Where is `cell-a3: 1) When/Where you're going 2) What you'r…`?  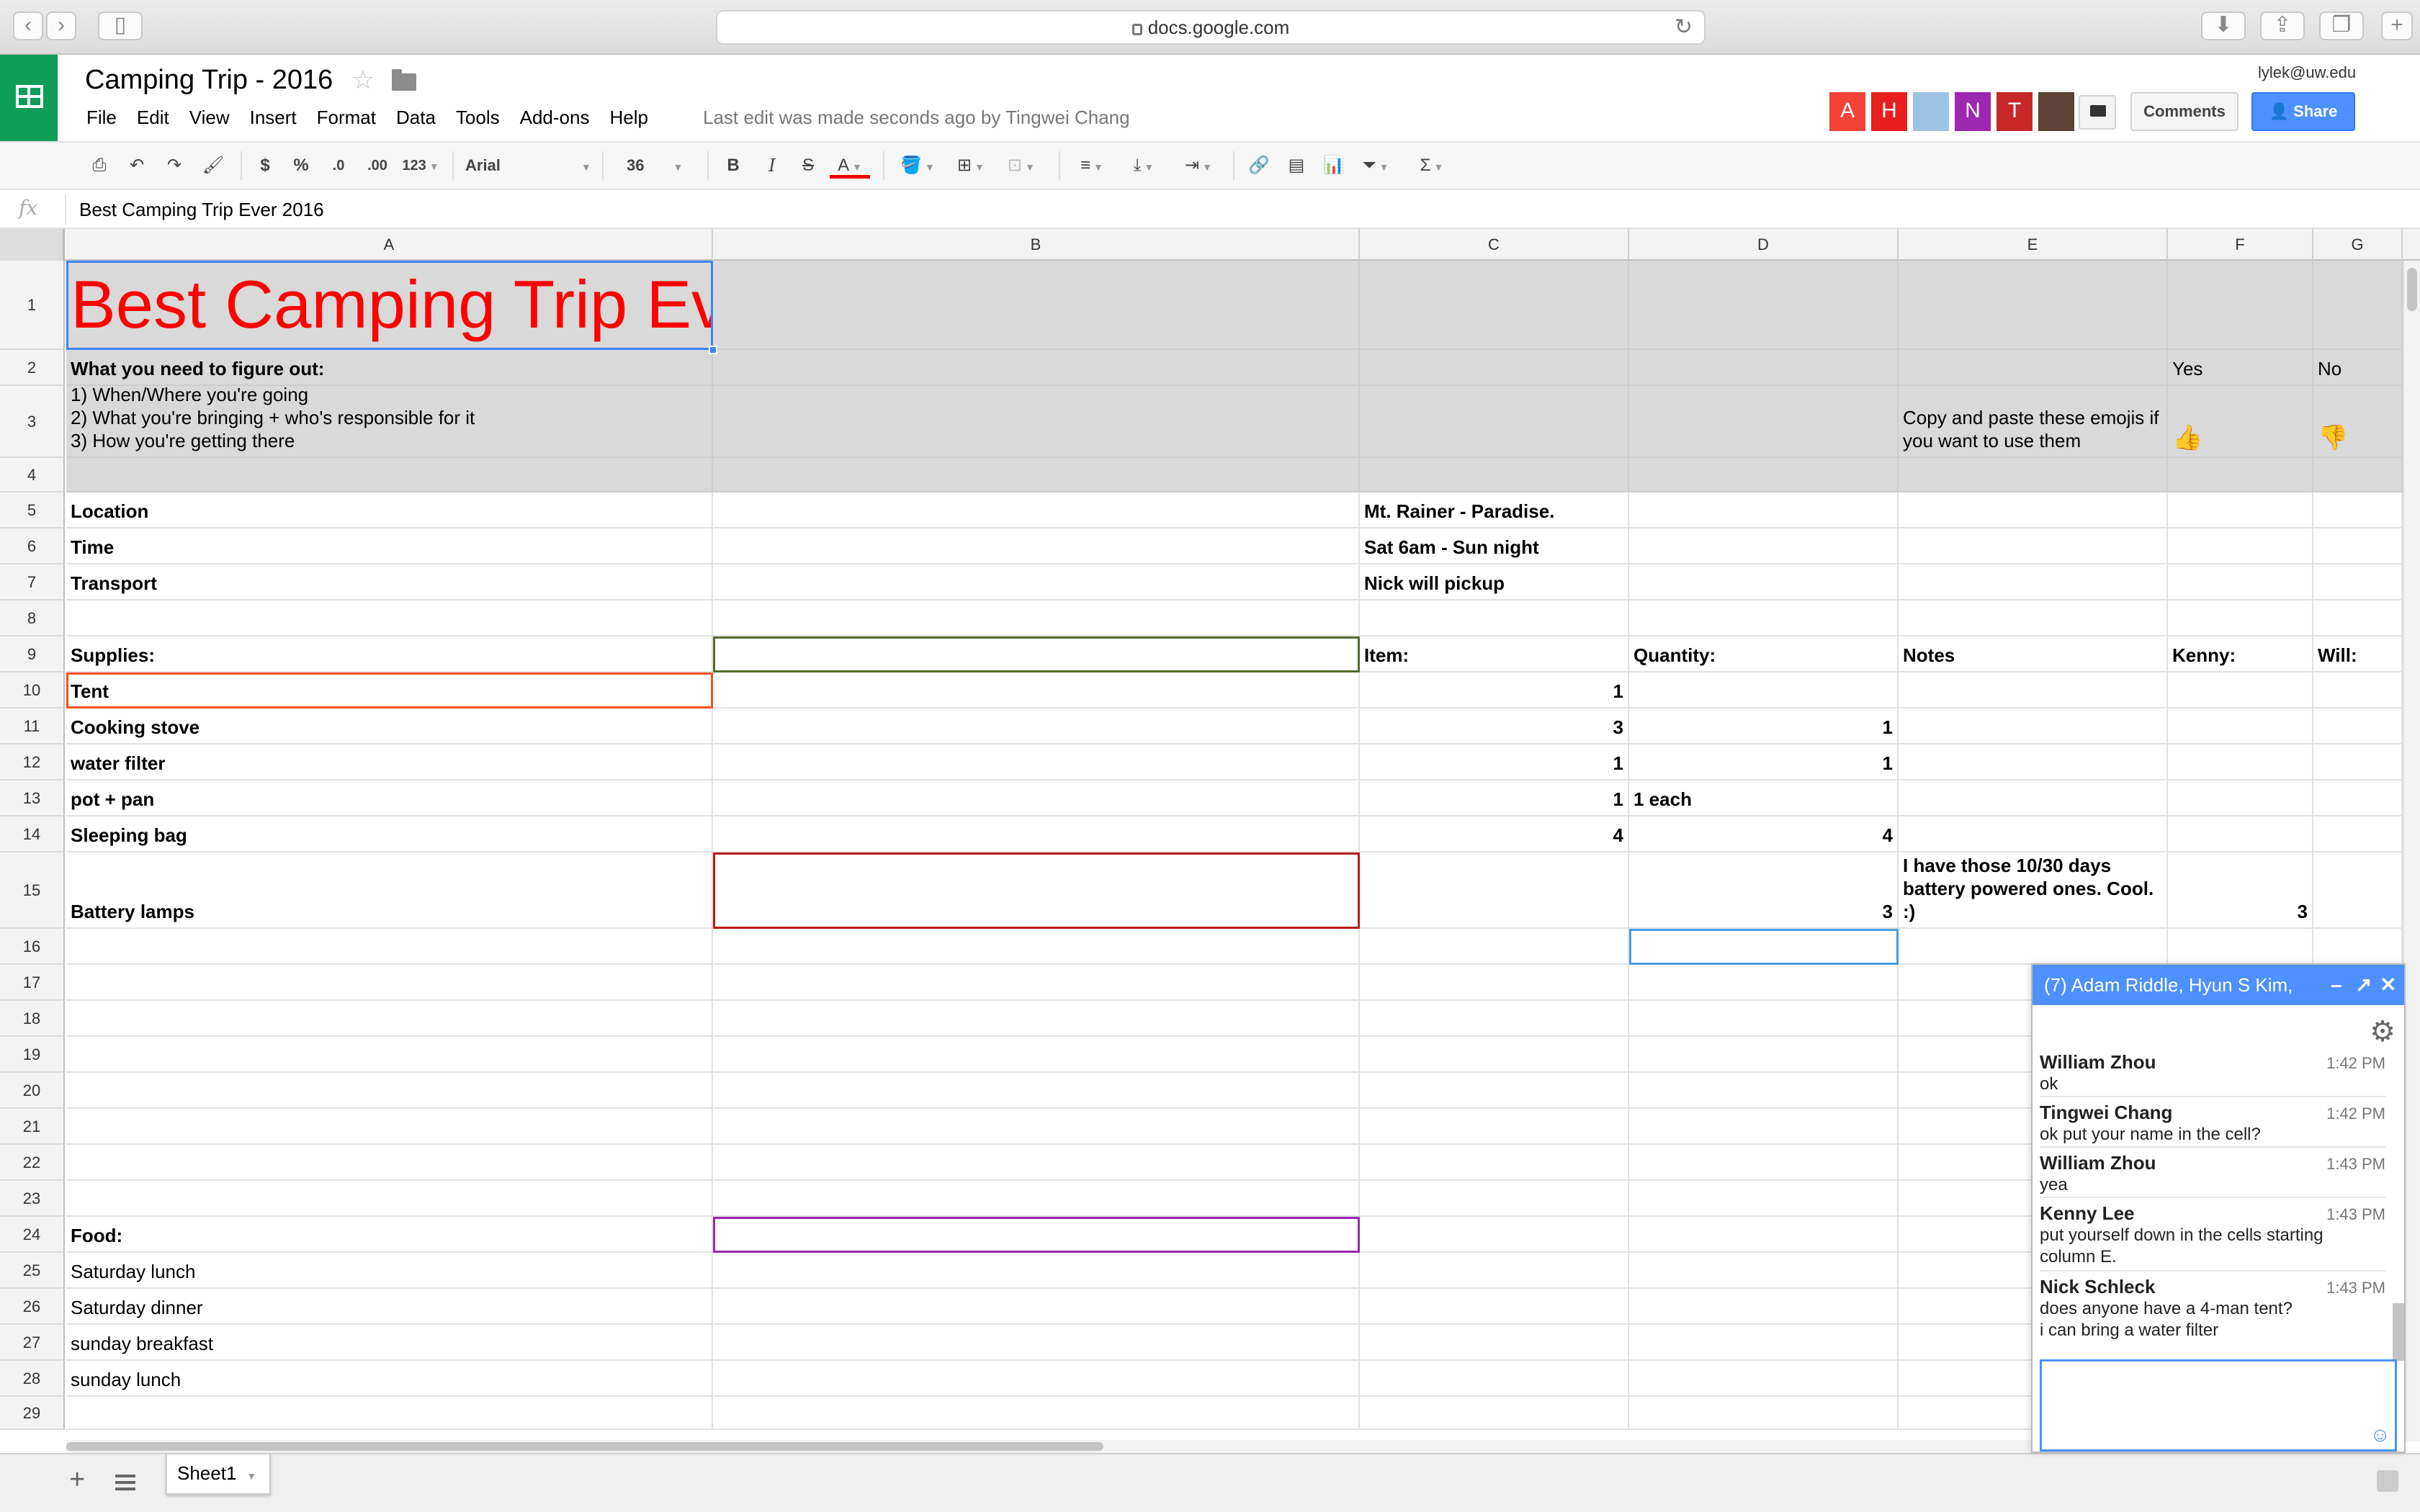
cell-a3: 1) When/Where you're going 2) What you'r… is located at coordinates (389, 421).